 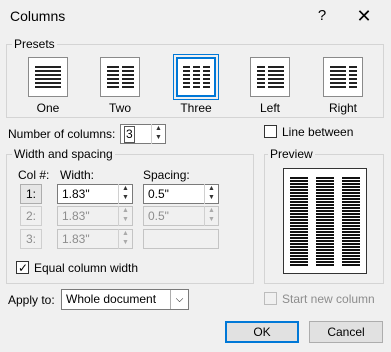 What do you see at coordinates (111, 299) in the screenshot?
I see `apply-to-value: Whole document` at bounding box center [111, 299].